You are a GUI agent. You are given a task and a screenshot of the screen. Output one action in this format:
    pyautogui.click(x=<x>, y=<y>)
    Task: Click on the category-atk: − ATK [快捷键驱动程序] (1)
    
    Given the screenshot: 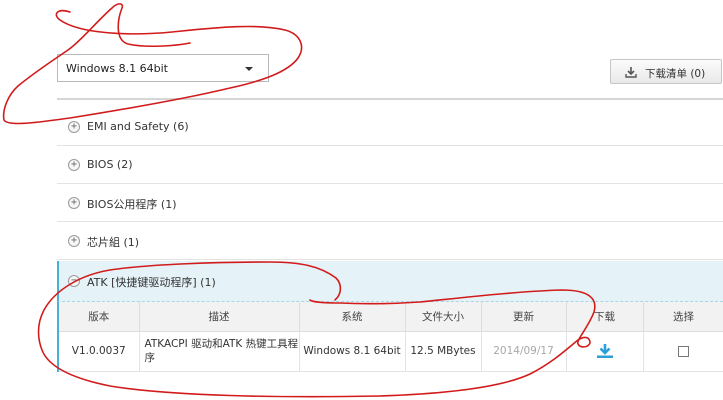 What is the action you would take?
    pyautogui.click(x=390, y=281)
    